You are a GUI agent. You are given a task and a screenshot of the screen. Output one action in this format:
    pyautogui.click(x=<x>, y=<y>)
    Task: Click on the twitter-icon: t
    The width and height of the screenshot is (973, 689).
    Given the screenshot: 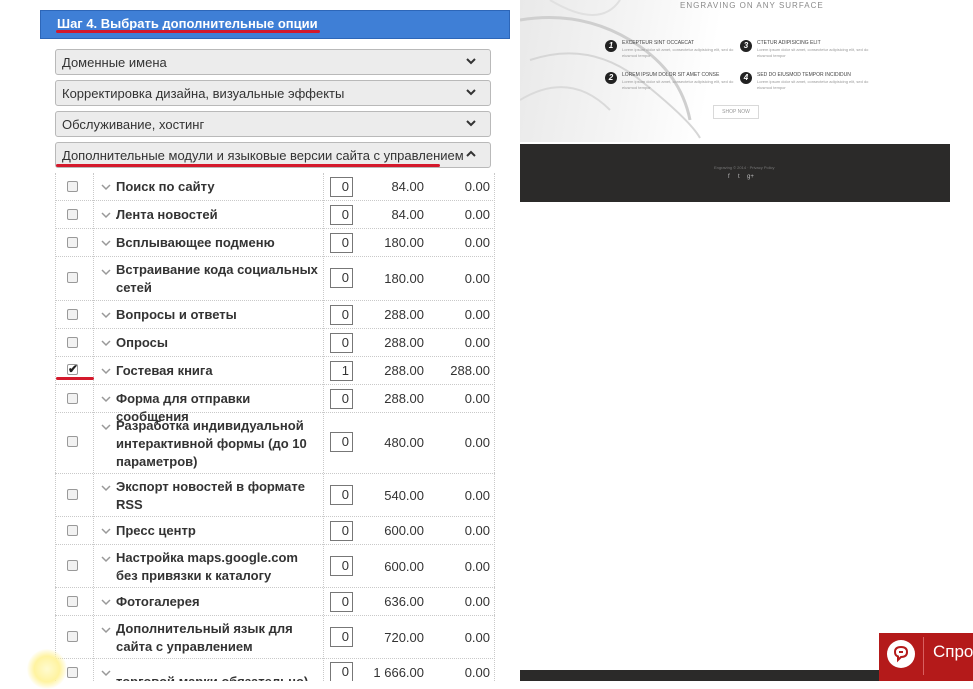 What is the action you would take?
    pyautogui.click(x=739, y=177)
    